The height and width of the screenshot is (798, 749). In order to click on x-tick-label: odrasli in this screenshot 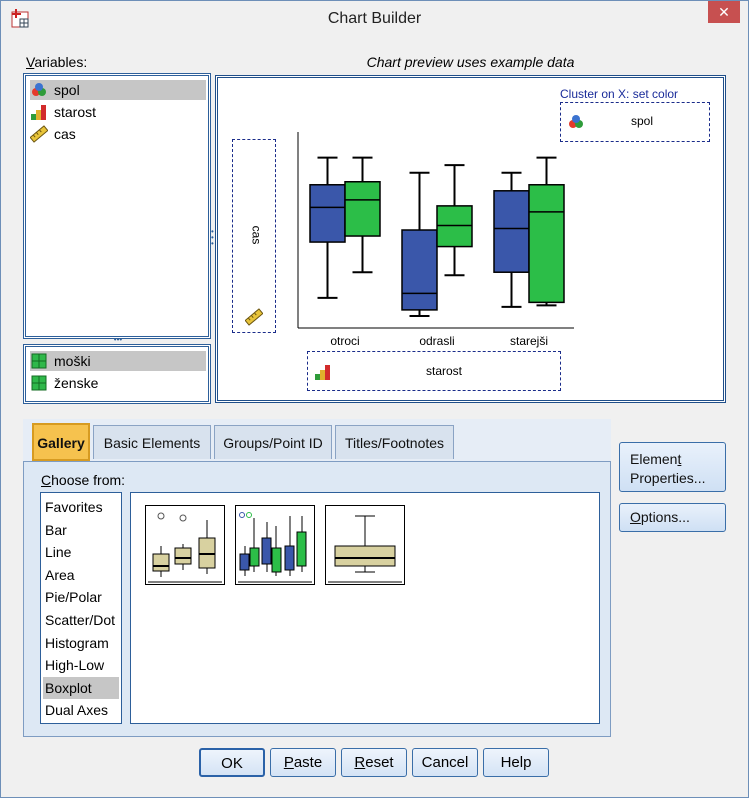, I will do `click(436, 341)`.